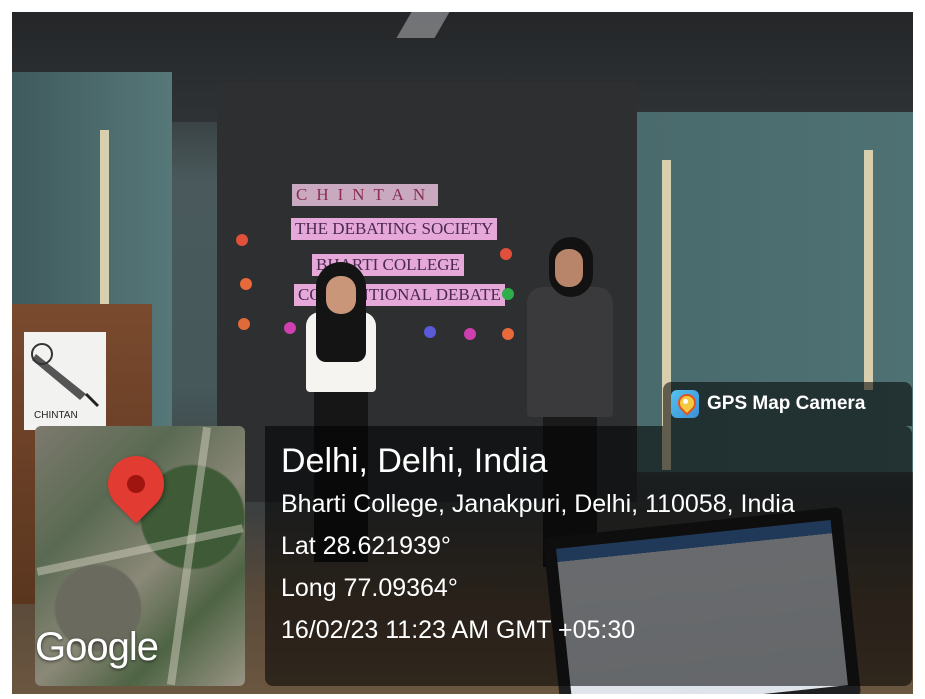  What do you see at coordinates (369, 588) in the screenshot?
I see `location-longitude: Long 77.09364°` at bounding box center [369, 588].